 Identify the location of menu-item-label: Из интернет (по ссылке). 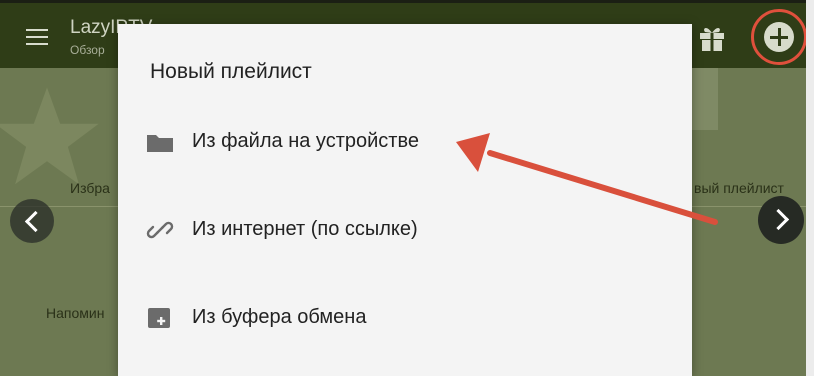
(305, 229).